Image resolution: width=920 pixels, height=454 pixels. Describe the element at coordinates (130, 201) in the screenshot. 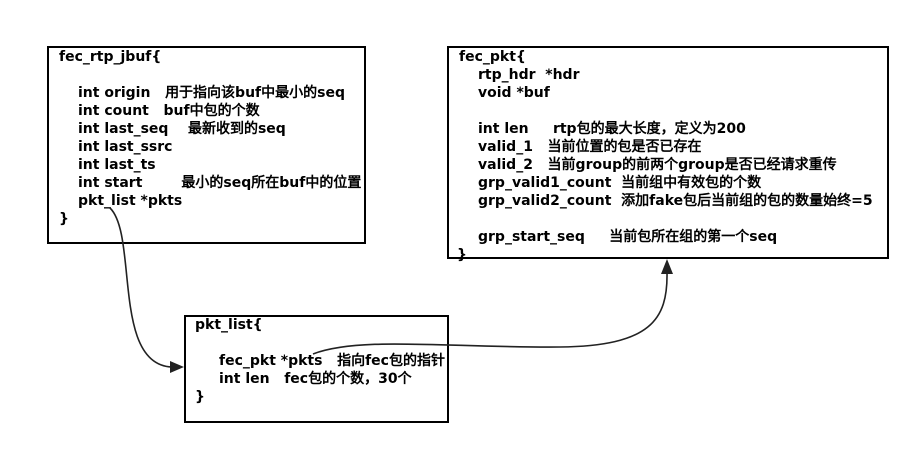

I see `fec-rtp-jbuf-field-pkts: pkt_list *pkts` at that location.